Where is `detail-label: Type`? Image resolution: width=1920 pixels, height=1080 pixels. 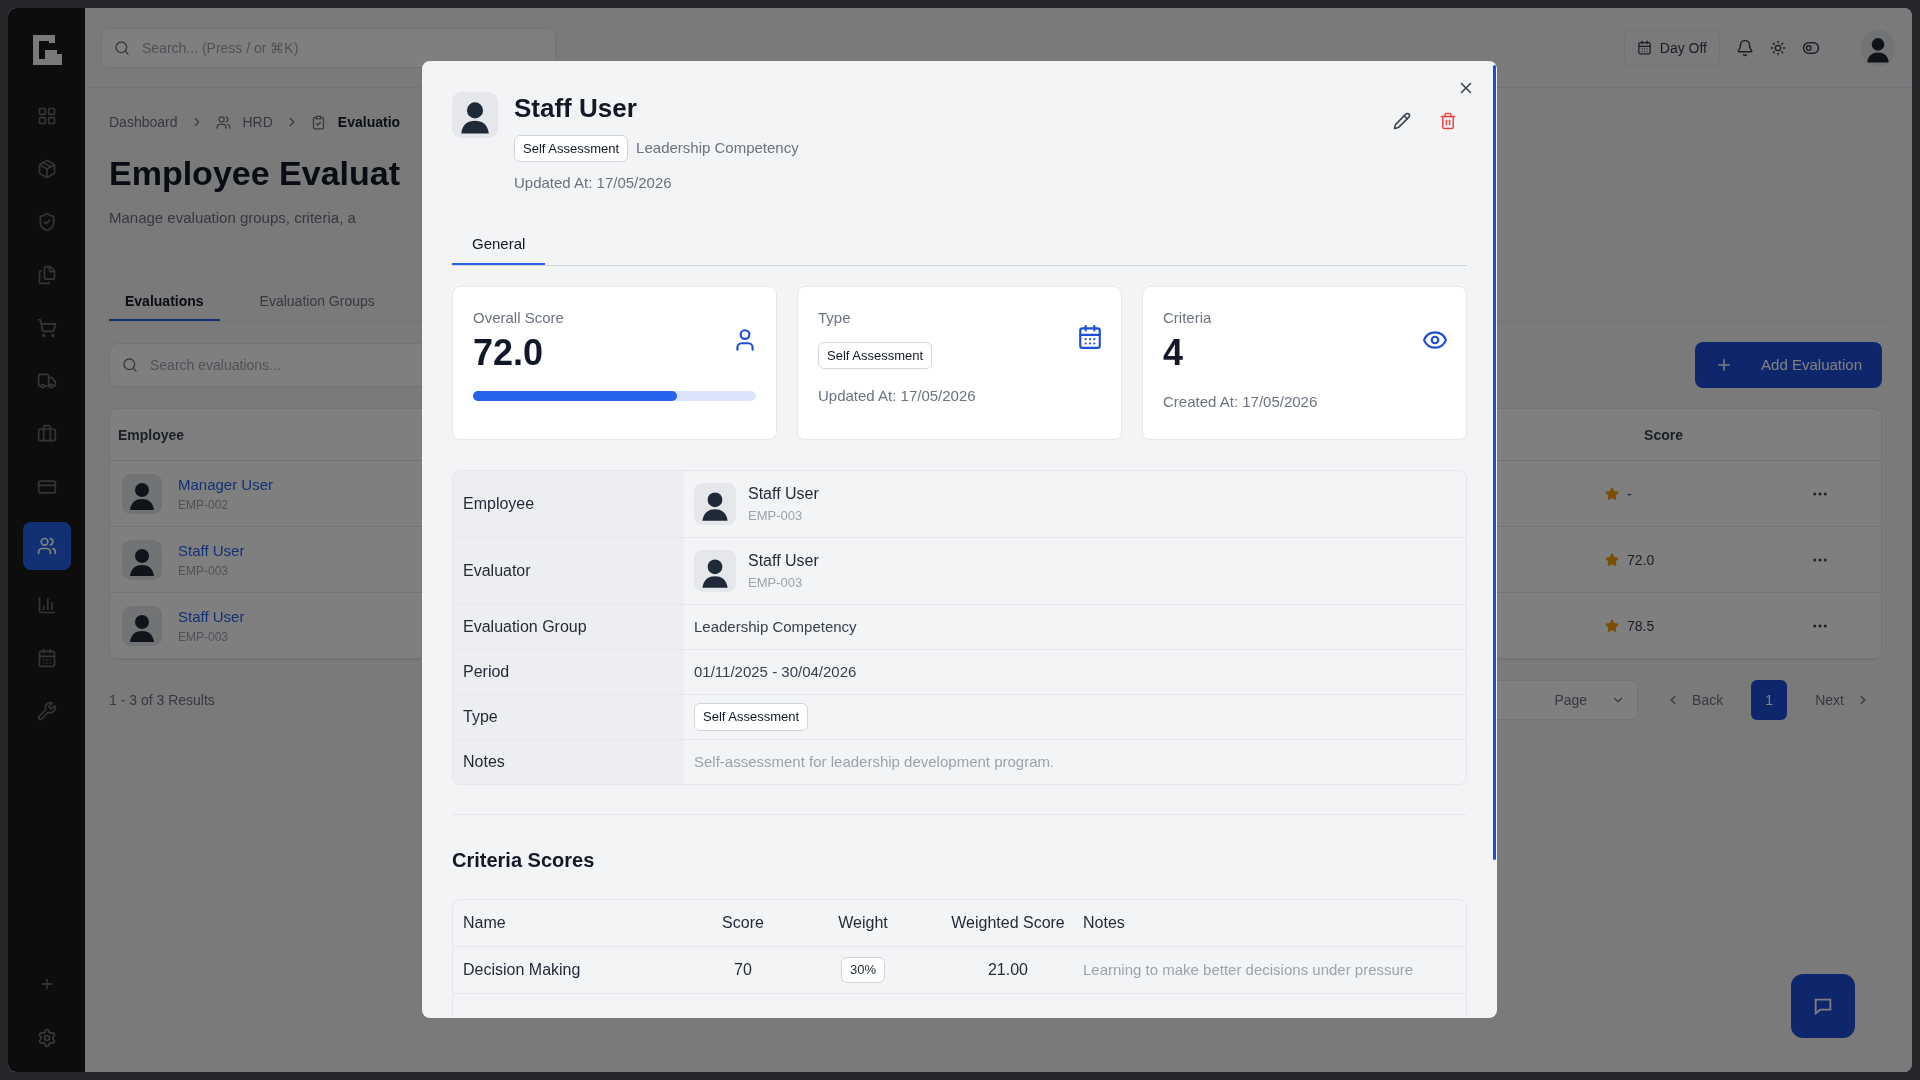
detail-label: Type is located at coordinates (480, 717).